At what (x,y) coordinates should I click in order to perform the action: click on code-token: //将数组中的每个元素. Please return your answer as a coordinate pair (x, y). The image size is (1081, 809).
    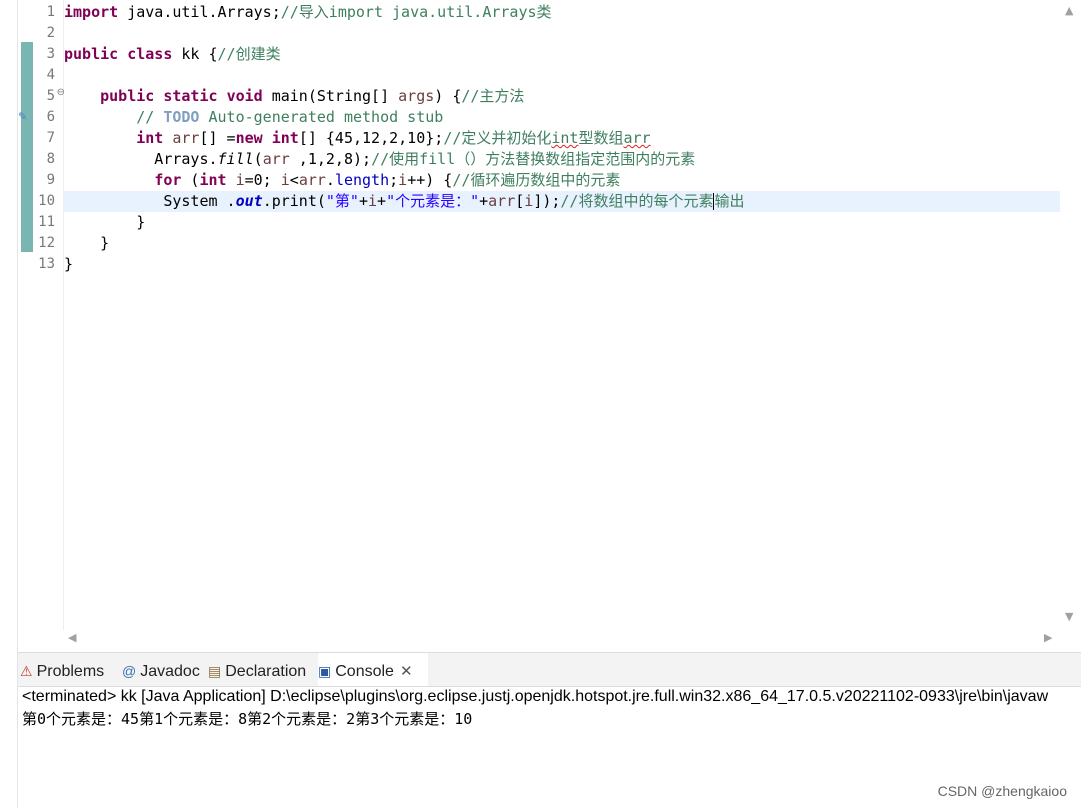
    Looking at the image, I should click on (637, 201).